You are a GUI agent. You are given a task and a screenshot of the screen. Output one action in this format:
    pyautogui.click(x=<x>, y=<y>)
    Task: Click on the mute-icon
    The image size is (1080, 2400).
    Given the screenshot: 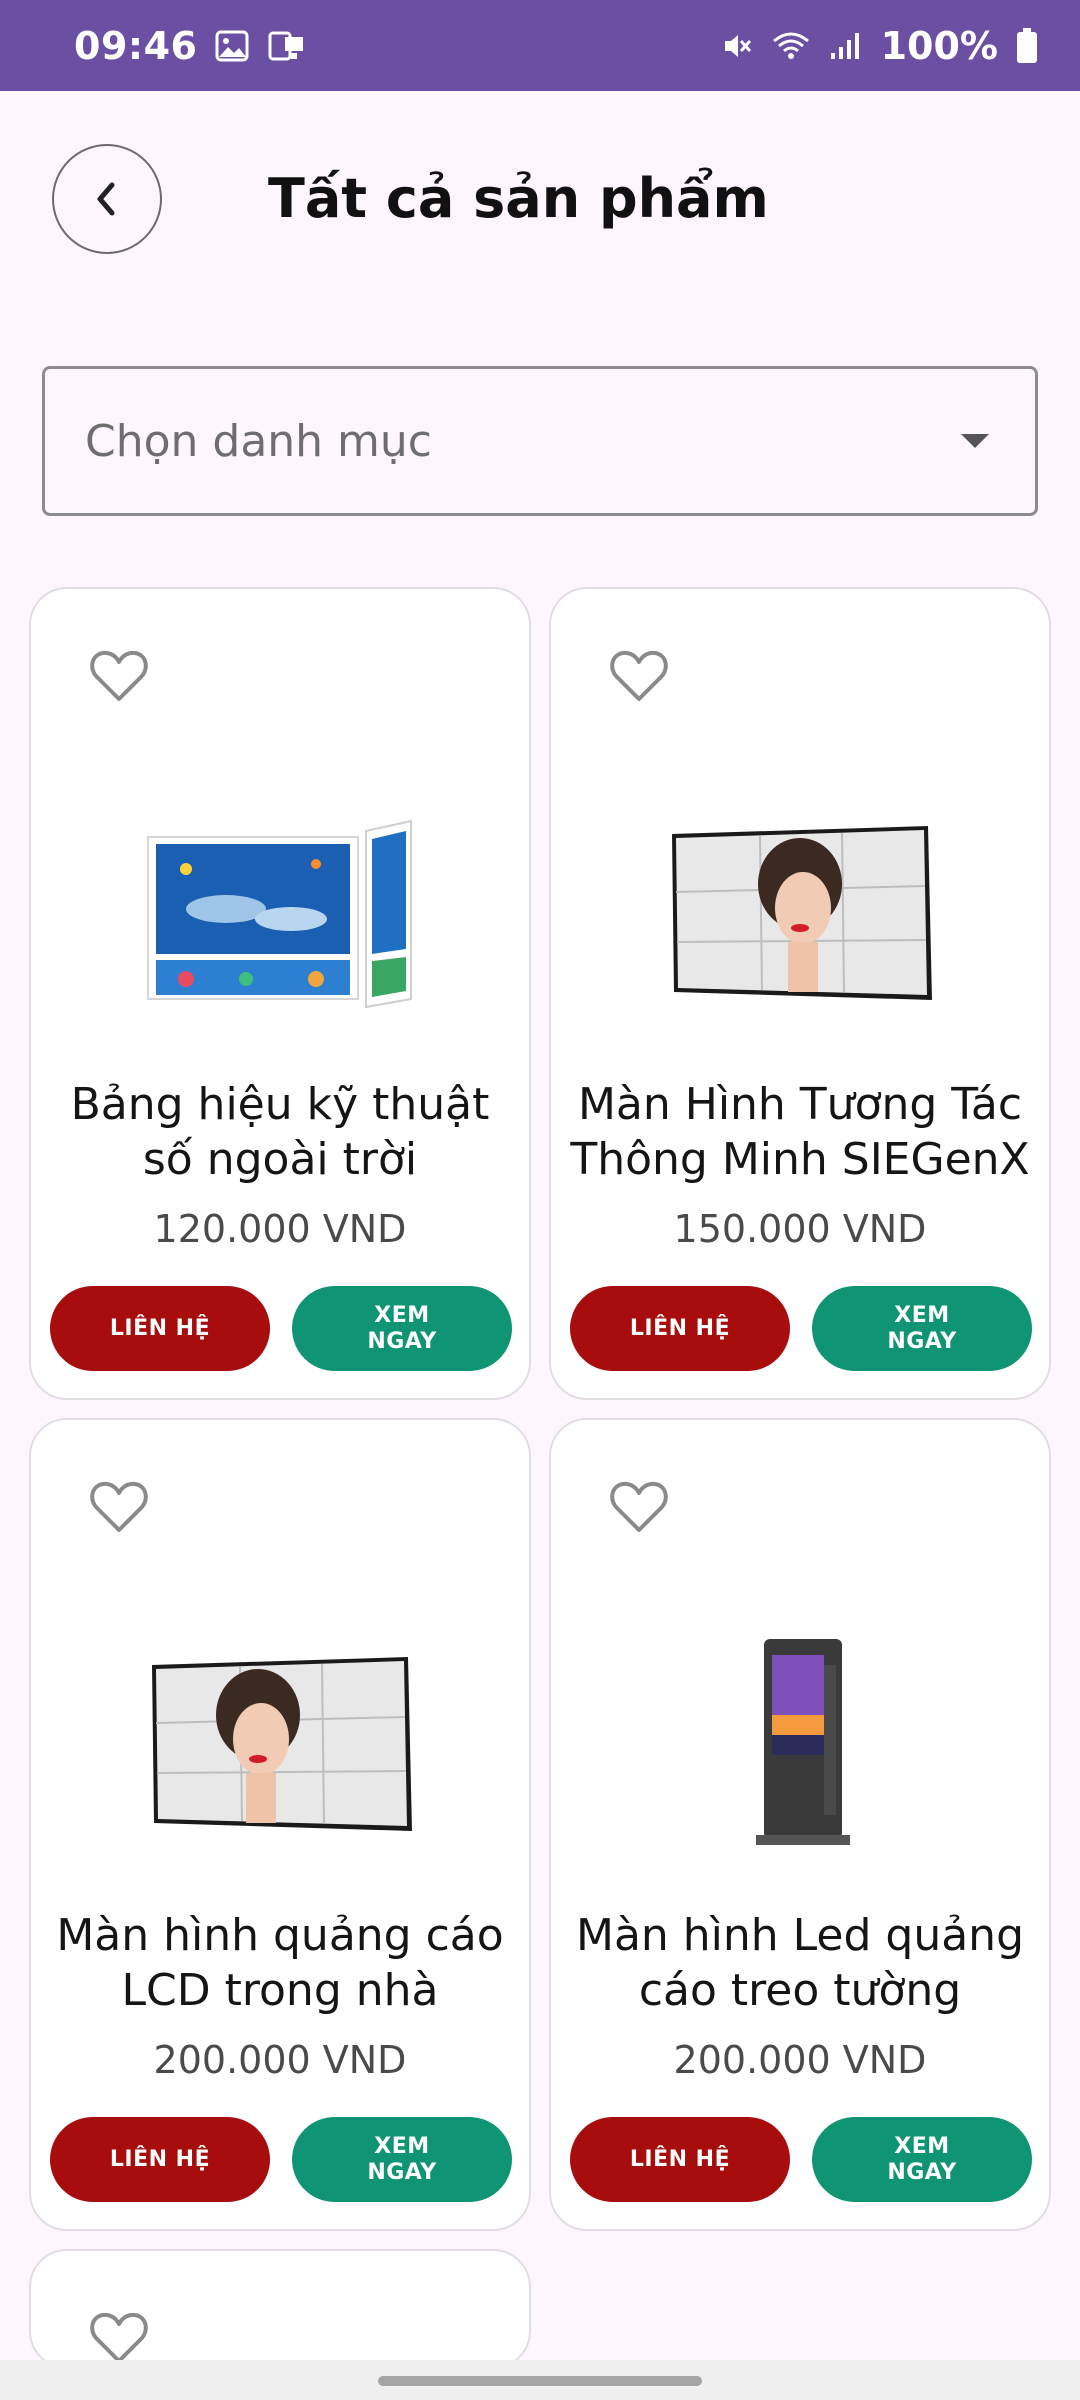 What is the action you would take?
    pyautogui.click(x=737, y=46)
    